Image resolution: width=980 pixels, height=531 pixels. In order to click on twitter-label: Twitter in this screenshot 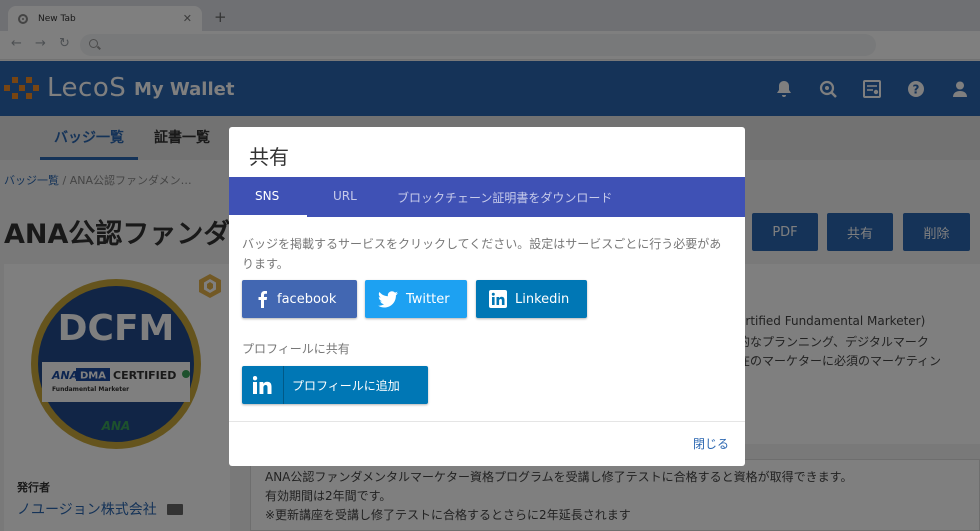, I will do `click(428, 299)`.